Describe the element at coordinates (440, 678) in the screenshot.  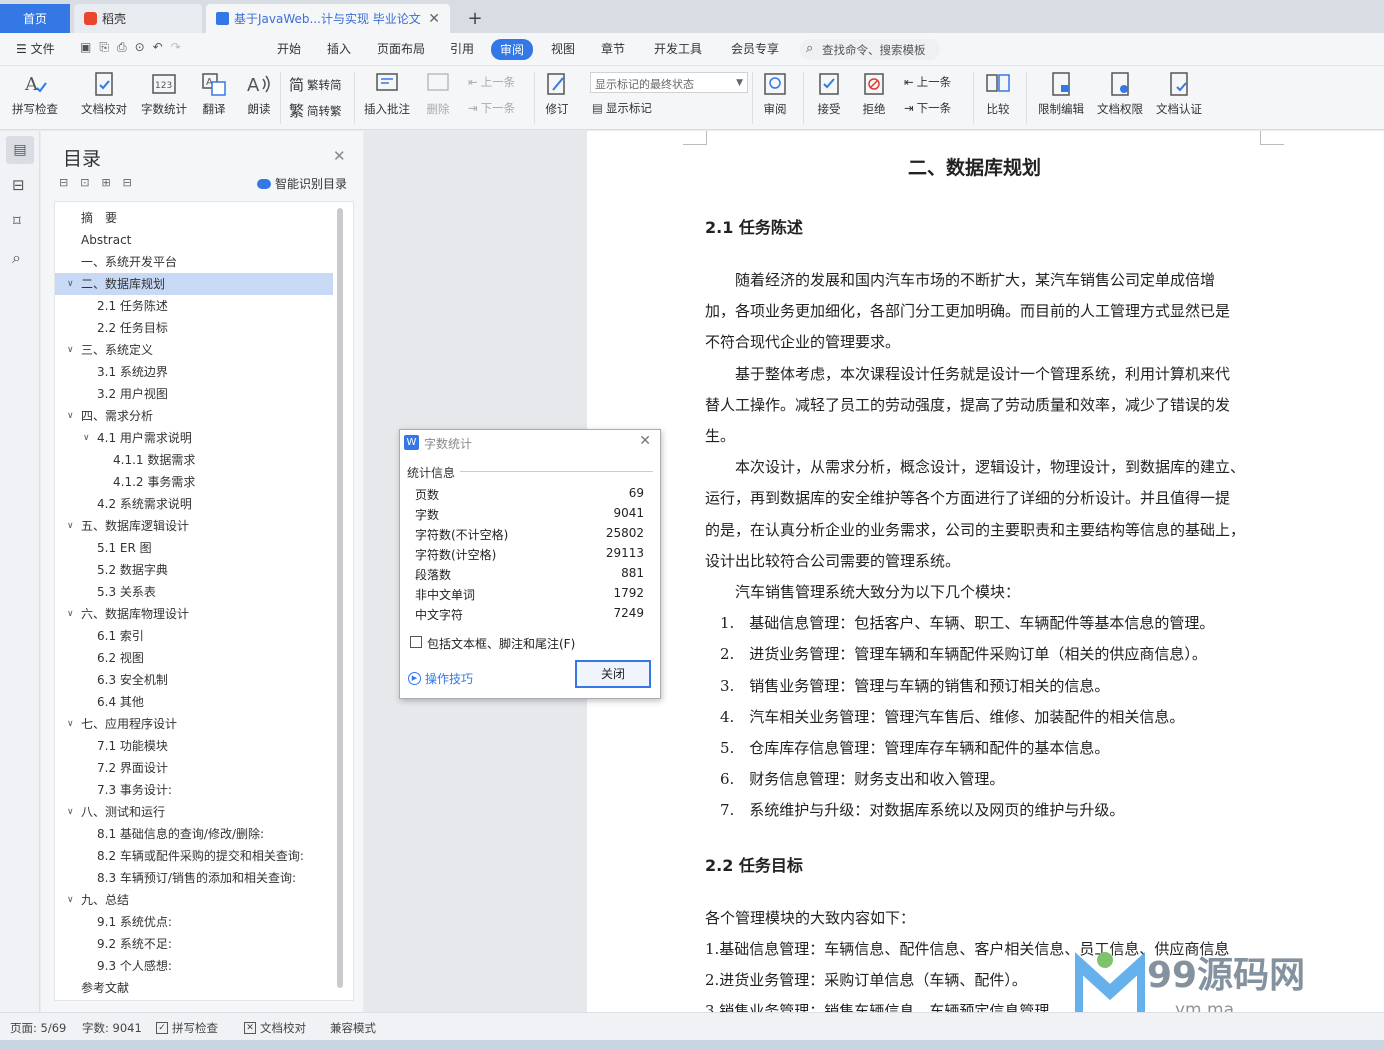
I see `tips-link: ▶ 操作技巧` at that location.